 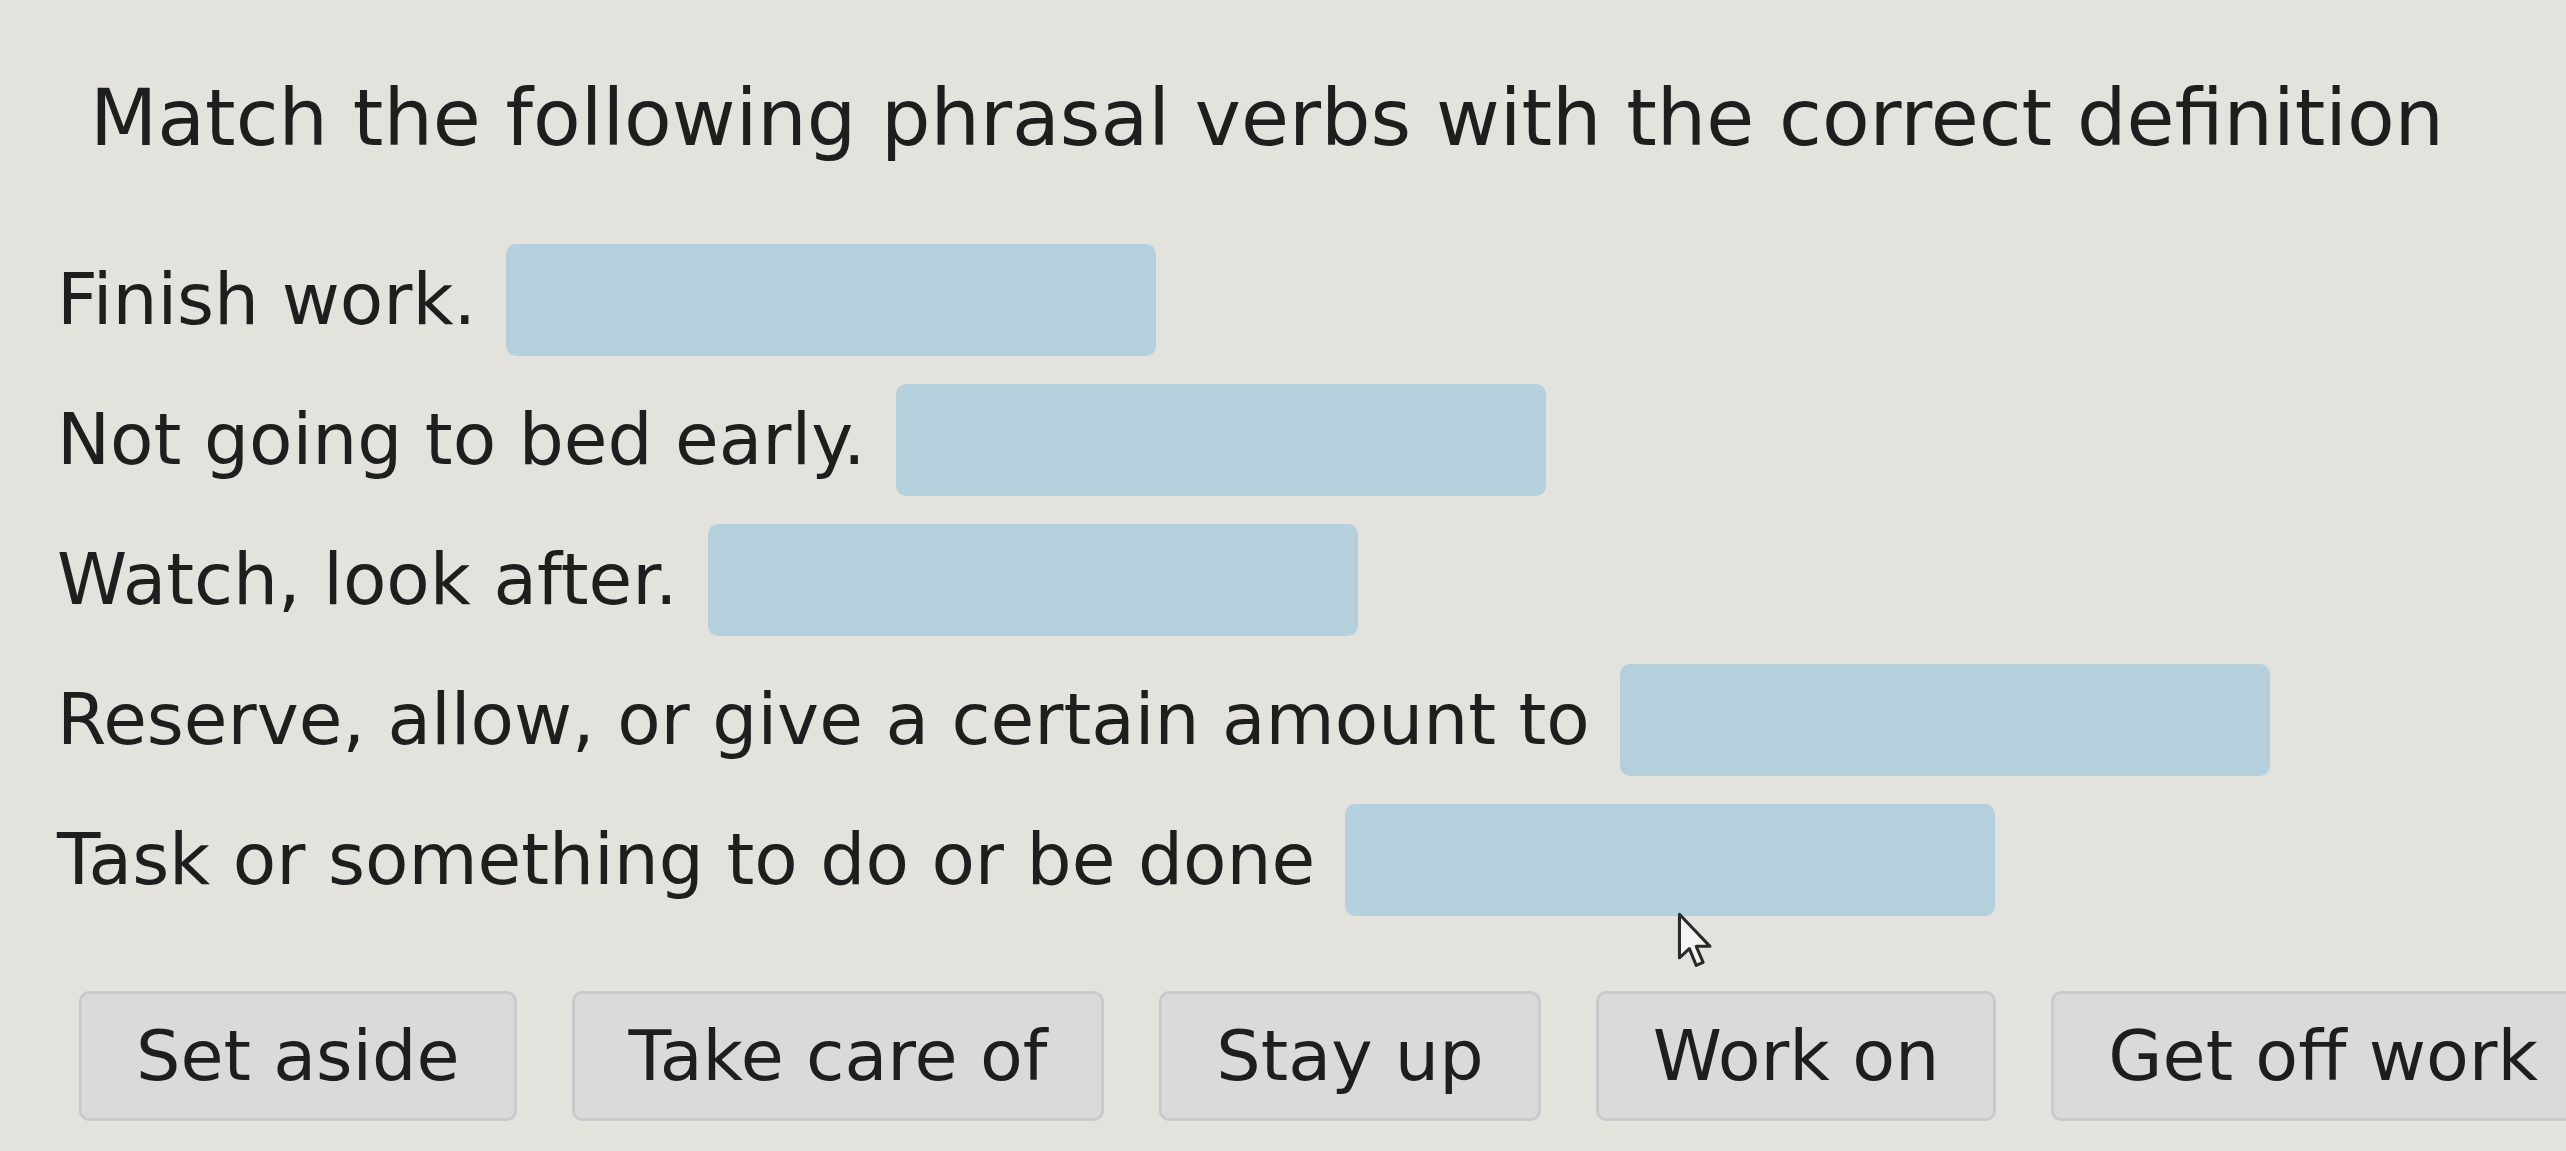 I want to click on answer-option-button: Work on, so click(x=1796, y=1056).